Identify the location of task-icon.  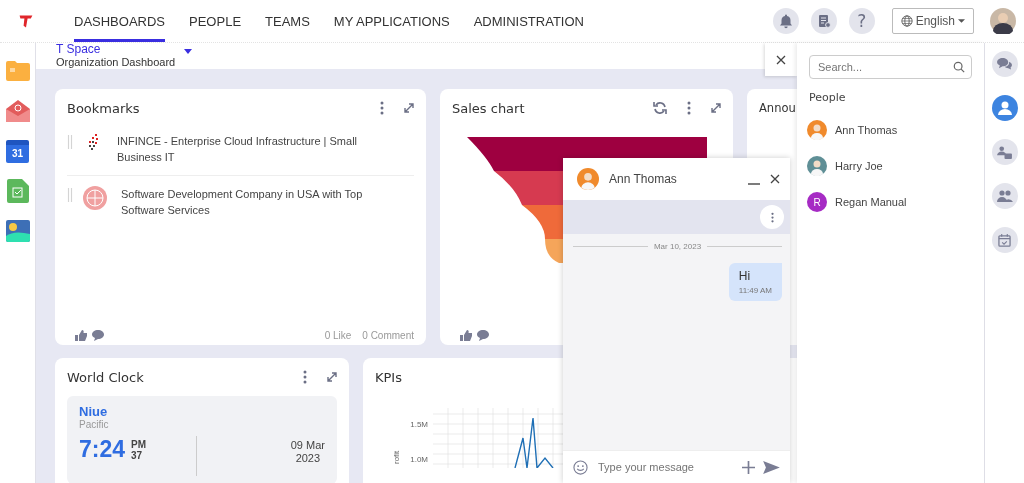
(17, 191).